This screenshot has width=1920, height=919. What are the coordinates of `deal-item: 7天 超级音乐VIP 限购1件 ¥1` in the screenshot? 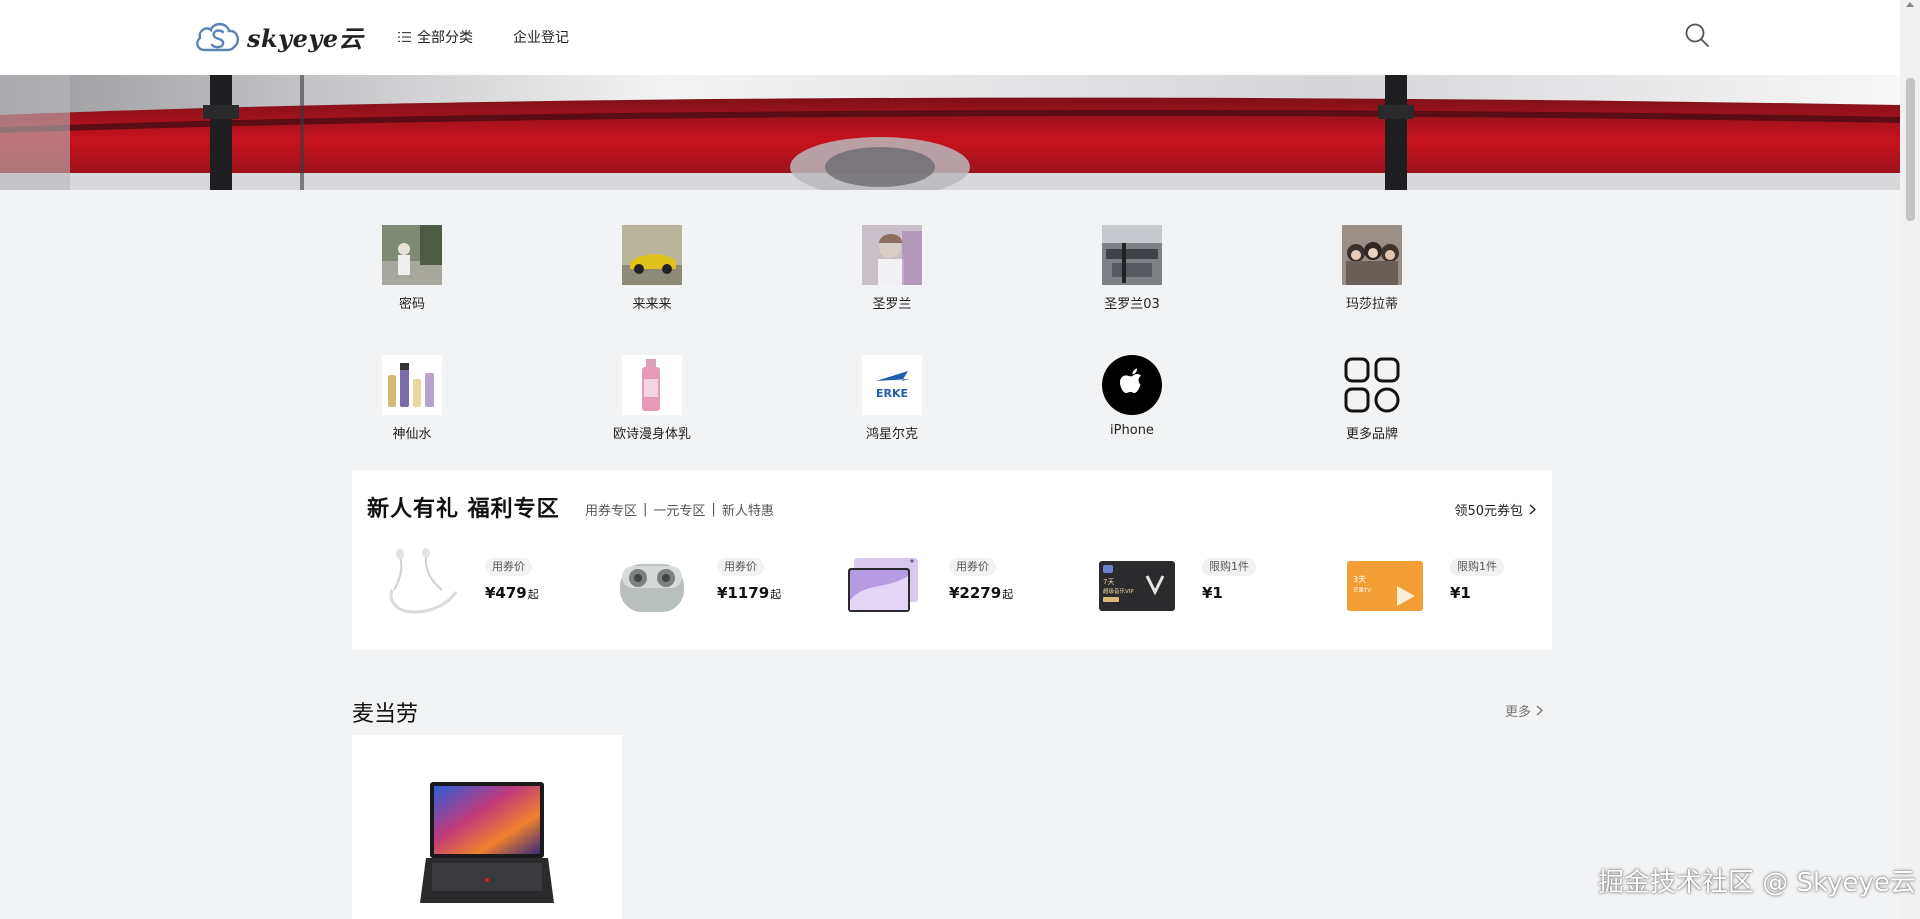 It's located at (1207, 586).